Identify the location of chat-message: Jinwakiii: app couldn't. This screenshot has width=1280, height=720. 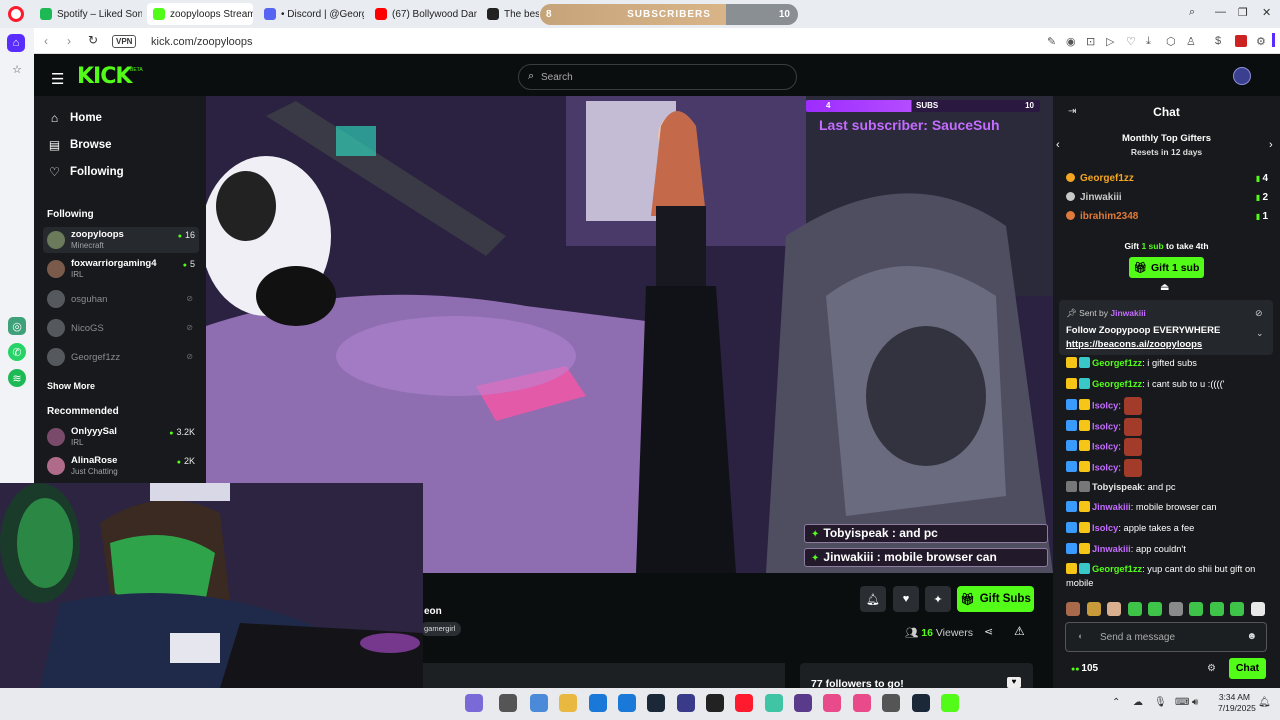
(1169, 549).